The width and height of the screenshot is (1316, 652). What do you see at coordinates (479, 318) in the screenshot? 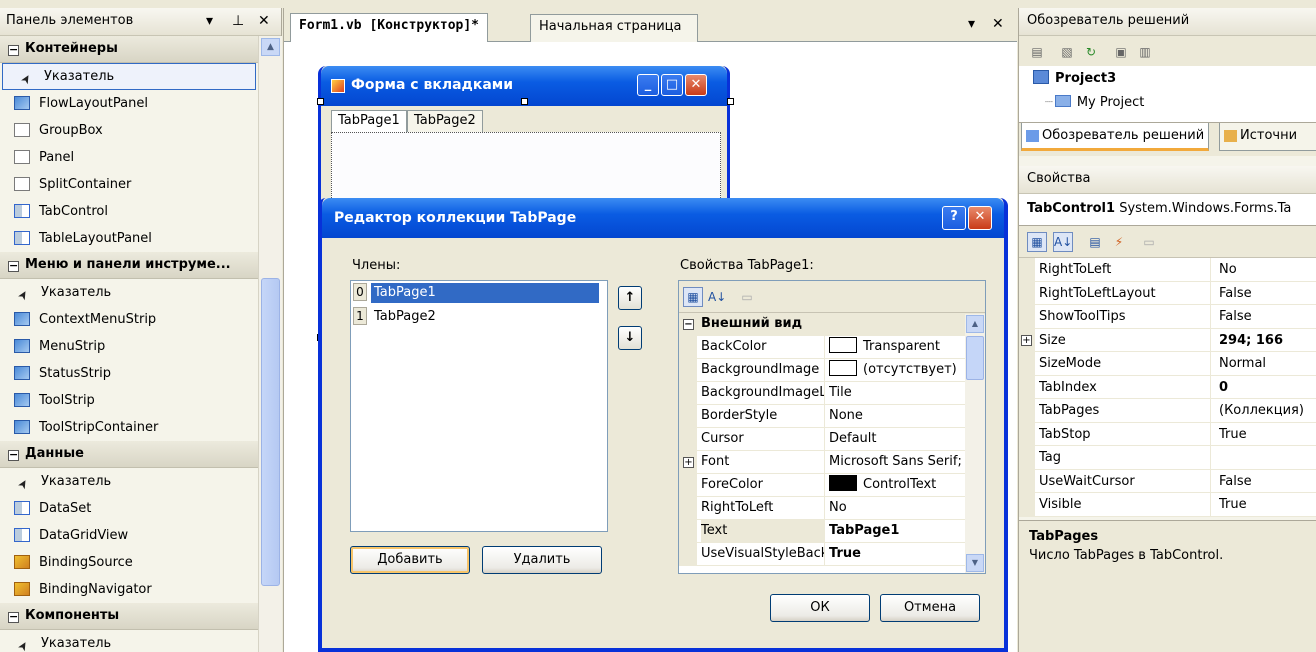
I see `member-item: 1 TabPage2` at bounding box center [479, 318].